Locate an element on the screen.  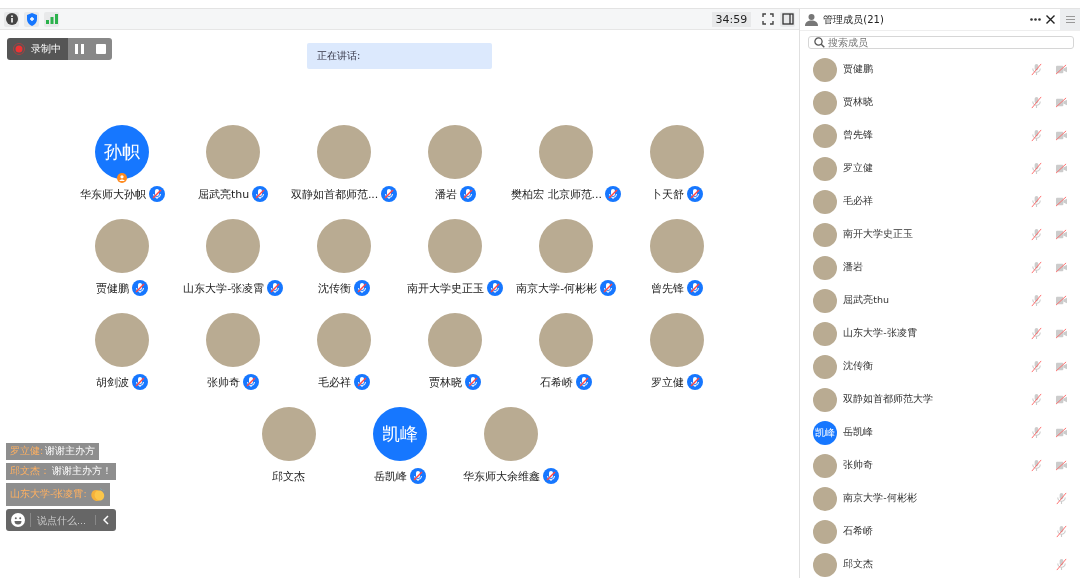
pause-icon is located at coordinates (79, 49).